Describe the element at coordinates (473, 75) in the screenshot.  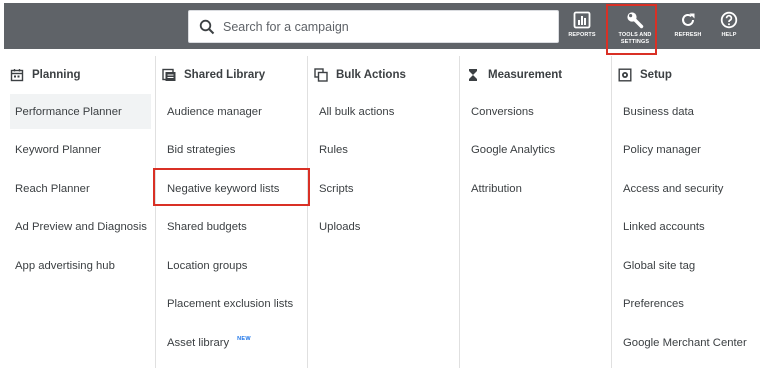
I see `hourglass-icon` at that location.